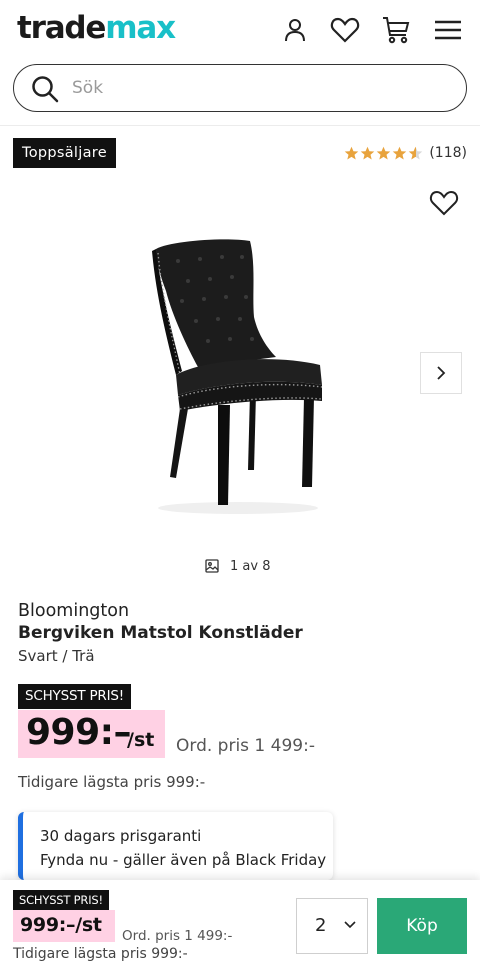 Image resolution: width=480 pixels, height=972 pixels. What do you see at coordinates (448, 153) in the screenshot?
I see `review-count: (118)` at bounding box center [448, 153].